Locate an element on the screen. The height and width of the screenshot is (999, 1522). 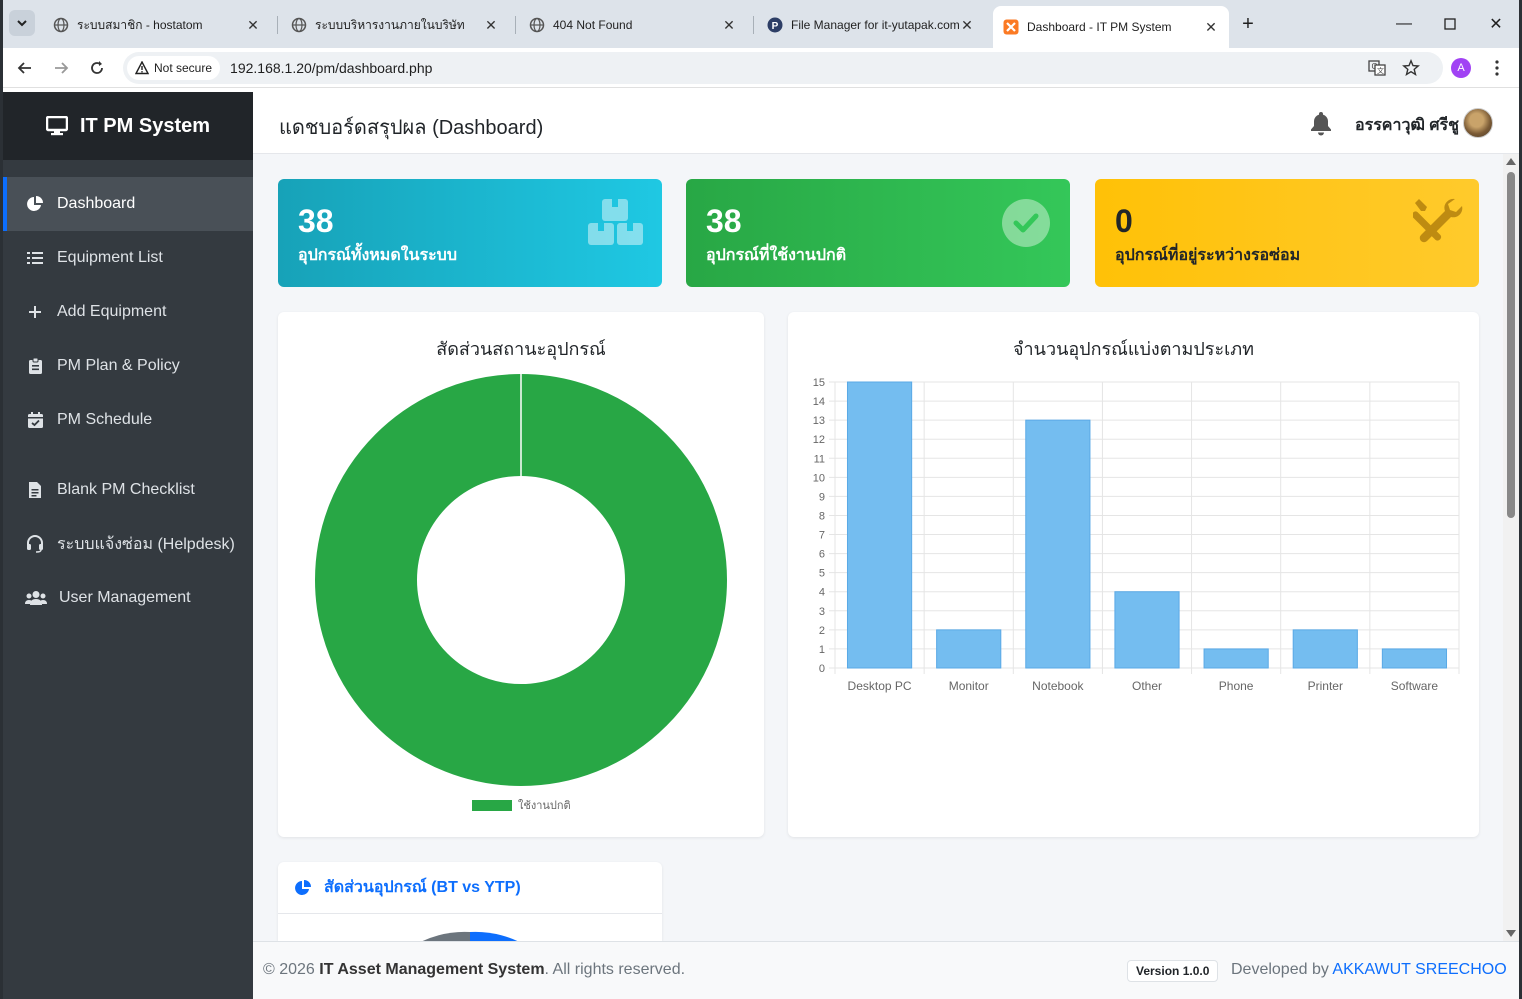
brand: IT PM System is located at coordinates (128, 126).